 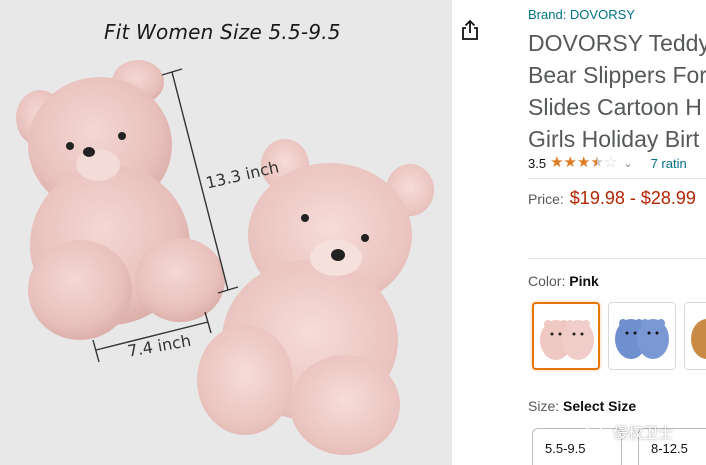 What do you see at coordinates (669, 163) in the screenshot?
I see `ratings-count-link: 7 ratin` at bounding box center [669, 163].